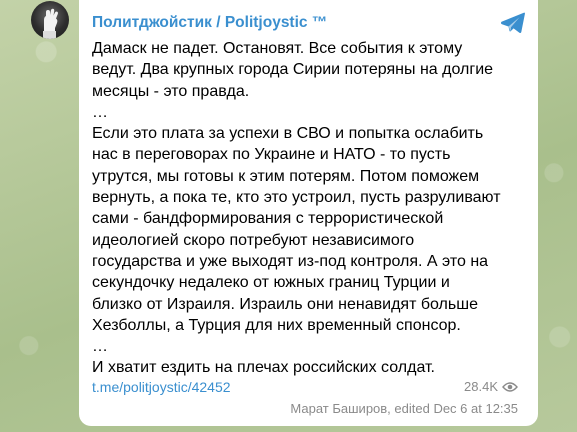 Image resolution: width=577 pixels, height=432 pixels. What do you see at coordinates (513, 23) in the screenshot?
I see `telegram-share-icon` at bounding box center [513, 23].